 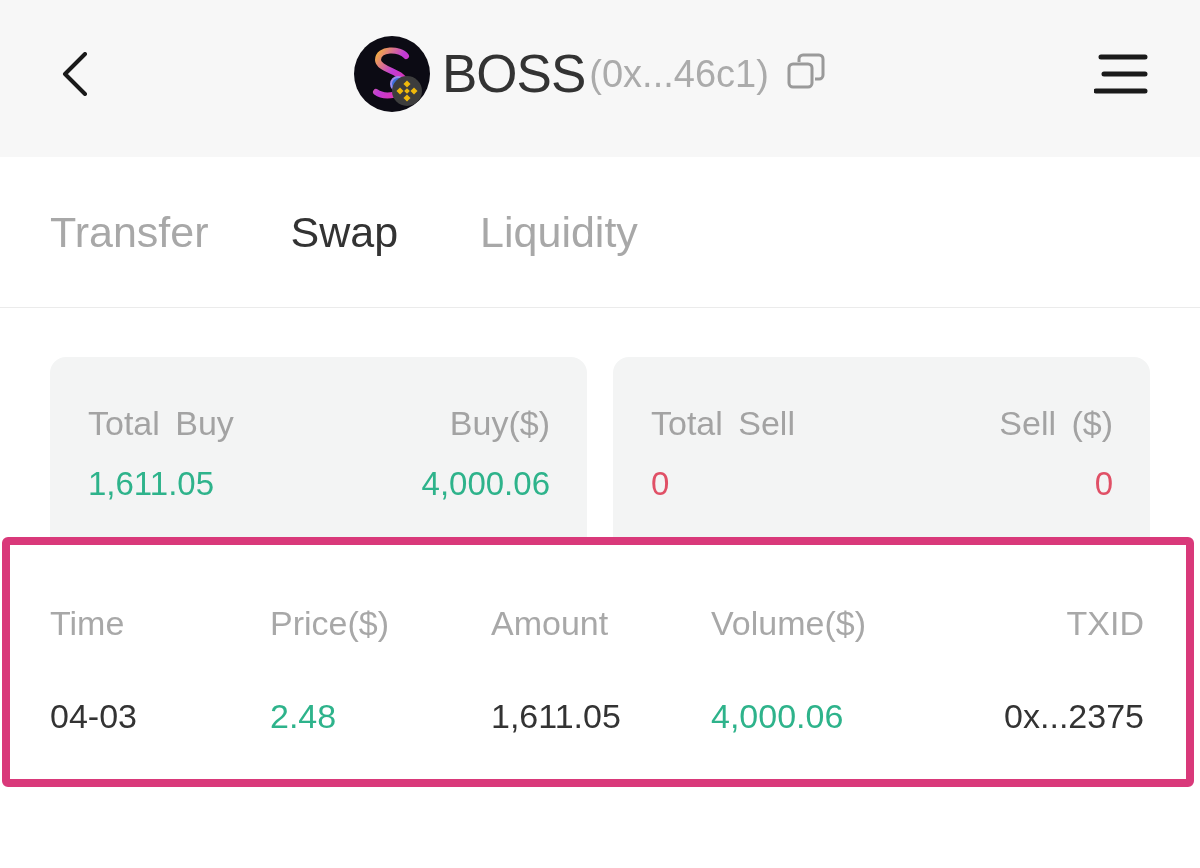 I want to click on summary-value: 4,000.06, so click(x=485, y=484).